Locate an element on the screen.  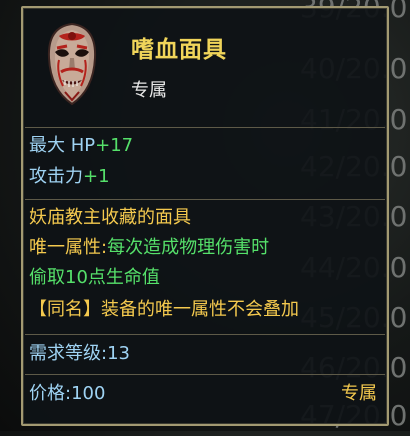
stat-label: 攻击力 is located at coordinates (56, 176).